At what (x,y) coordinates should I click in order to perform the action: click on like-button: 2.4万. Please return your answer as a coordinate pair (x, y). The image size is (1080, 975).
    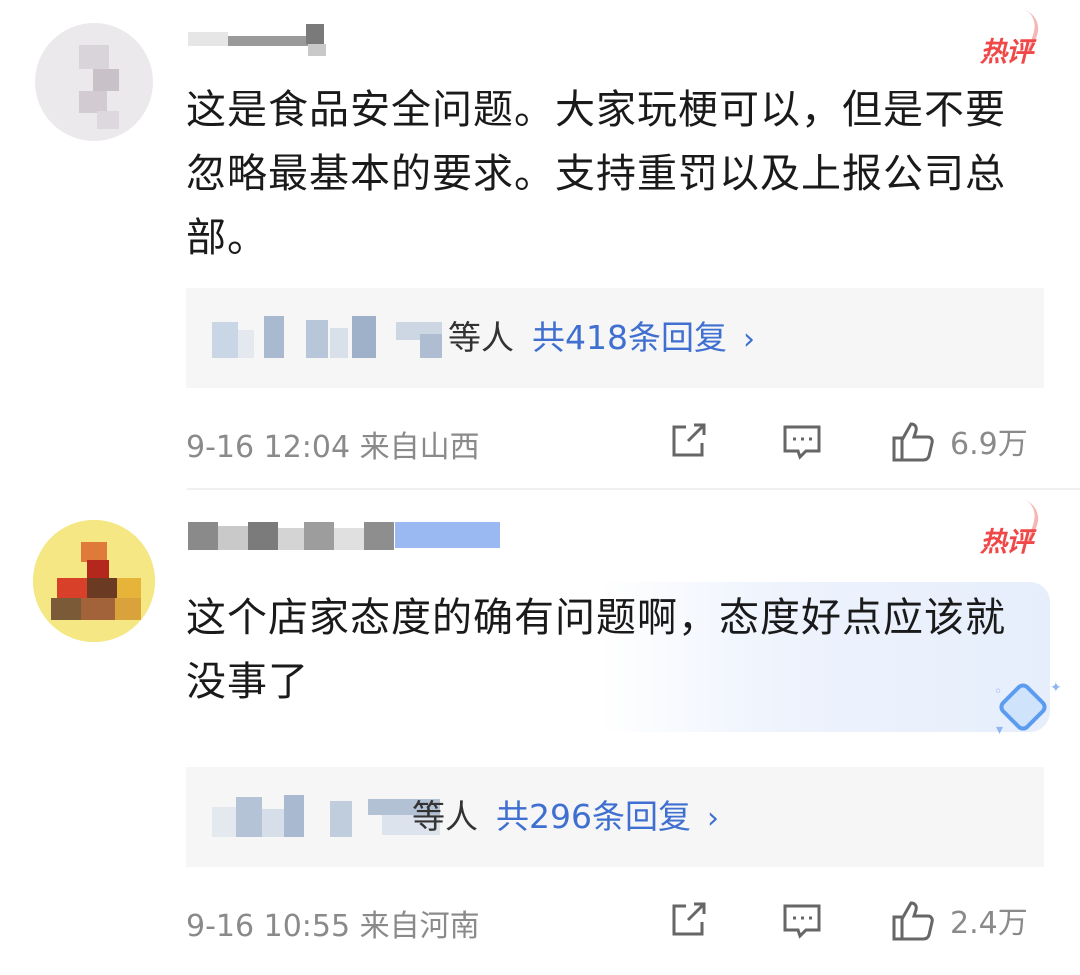
    Looking at the image, I should click on (959, 920).